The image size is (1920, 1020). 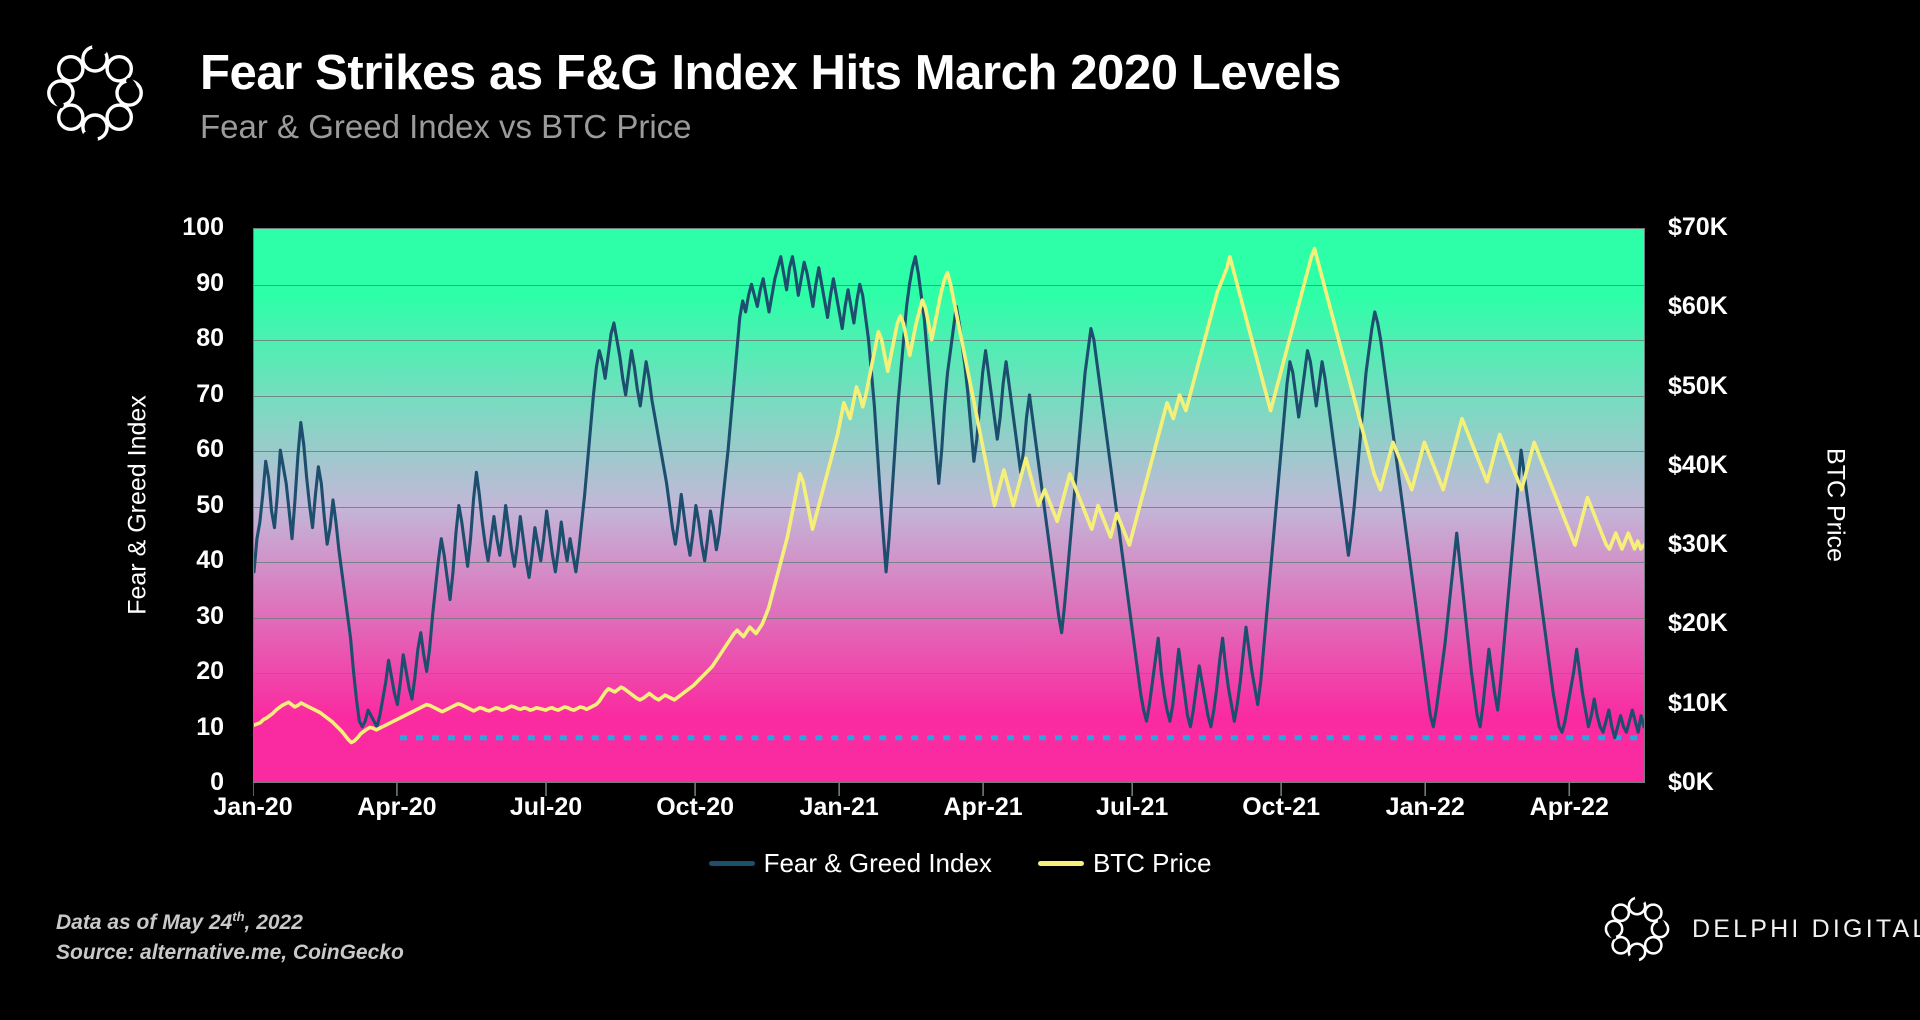 What do you see at coordinates (144, 922) in the screenshot?
I see `data-as-of-text: Data as of May 24` at bounding box center [144, 922].